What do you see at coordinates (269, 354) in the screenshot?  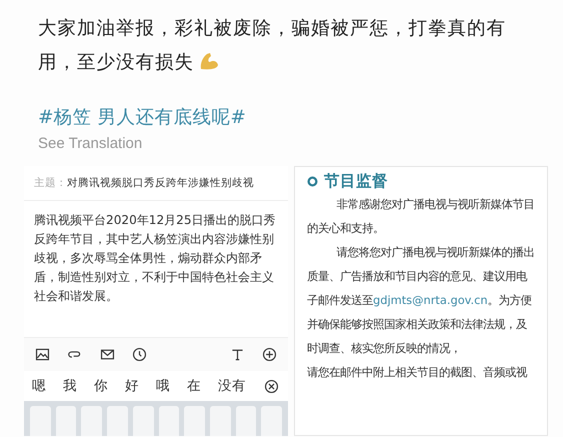 I see `add-icon` at bounding box center [269, 354].